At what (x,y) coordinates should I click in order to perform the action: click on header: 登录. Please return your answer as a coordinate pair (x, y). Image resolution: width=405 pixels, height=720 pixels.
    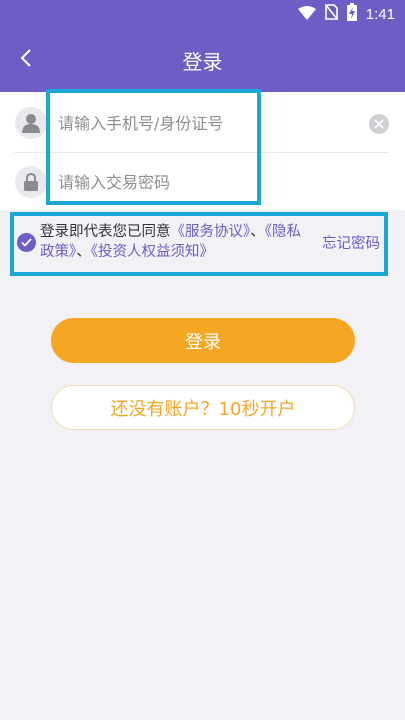
    Looking at the image, I should click on (202, 60).